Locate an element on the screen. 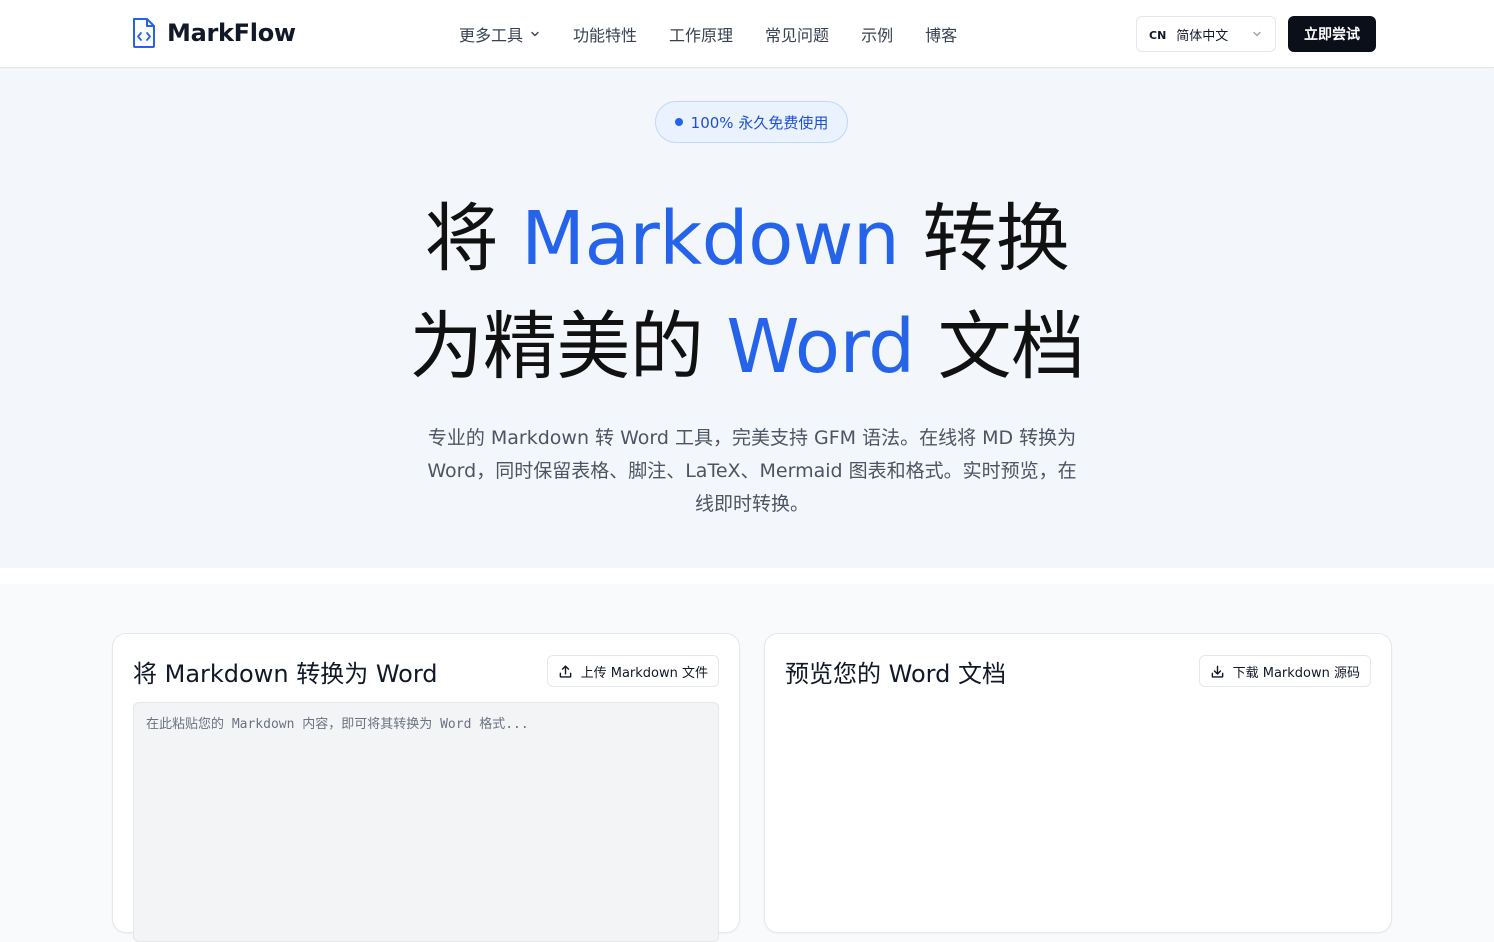 Image resolution: width=1494 pixels, height=942 pixels. language-label: 简体中文 is located at coordinates (1202, 36).